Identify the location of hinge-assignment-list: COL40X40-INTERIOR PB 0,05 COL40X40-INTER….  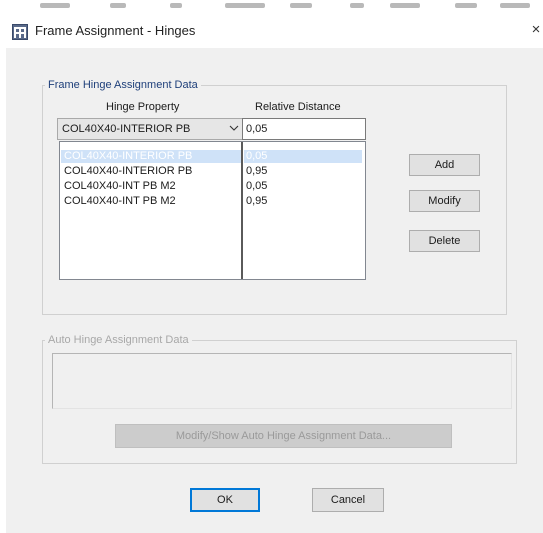
(212, 210).